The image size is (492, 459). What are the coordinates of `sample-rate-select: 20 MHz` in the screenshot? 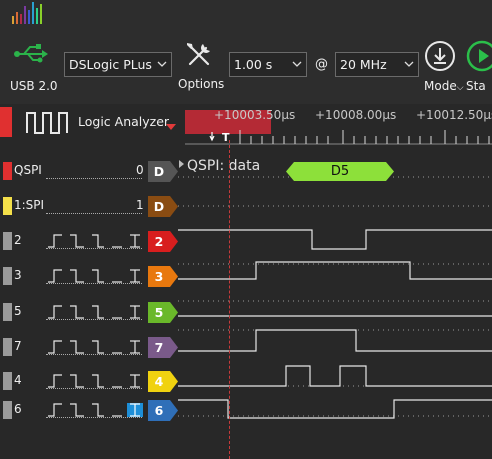 It's located at (377, 64).